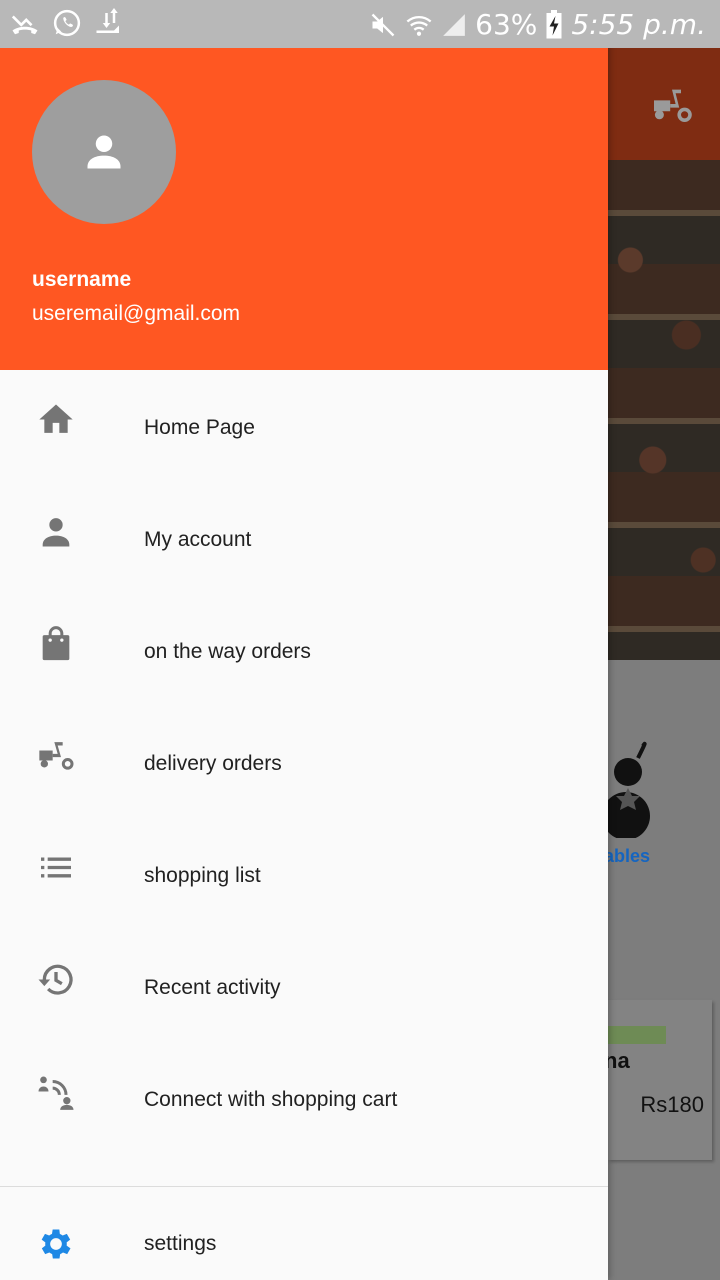 Image resolution: width=720 pixels, height=1280 pixels. I want to click on menu-item-label: Recent activity, so click(212, 987).